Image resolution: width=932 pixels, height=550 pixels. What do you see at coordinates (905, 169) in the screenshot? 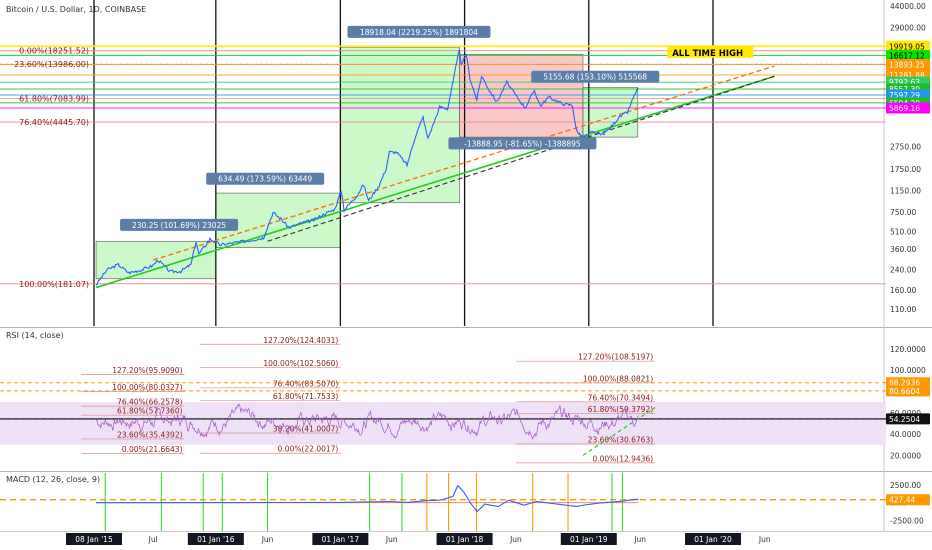
I see `price-axis-tick-label: 1750.00` at bounding box center [905, 169].